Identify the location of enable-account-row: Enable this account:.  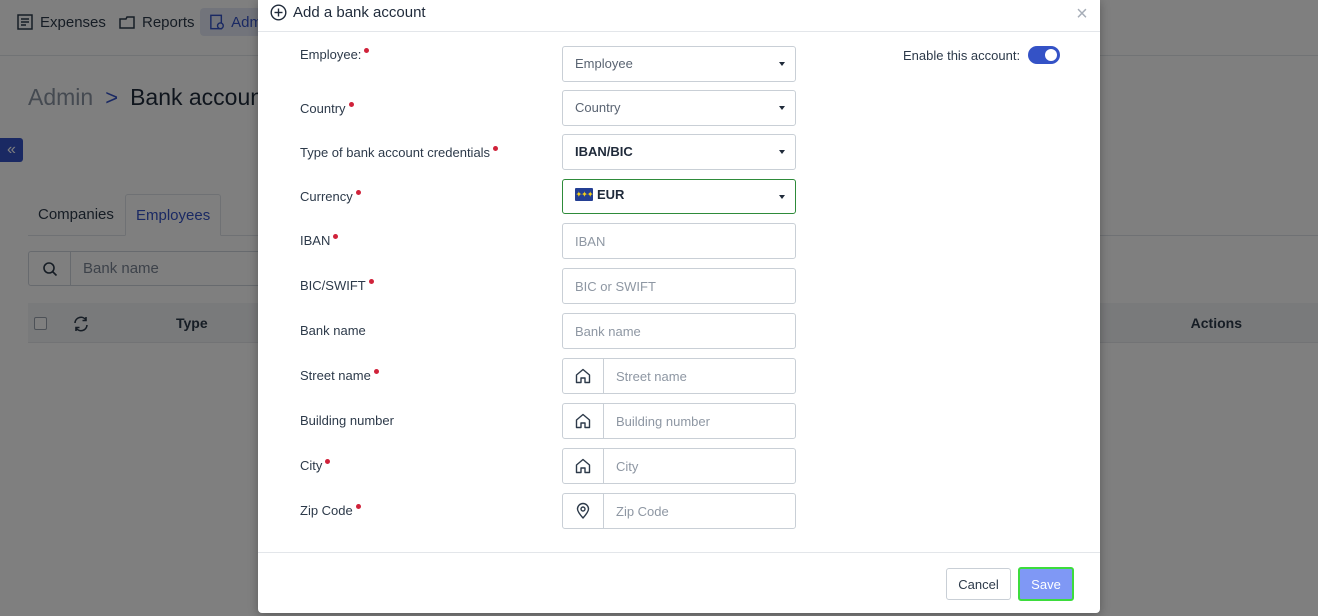
(982, 55).